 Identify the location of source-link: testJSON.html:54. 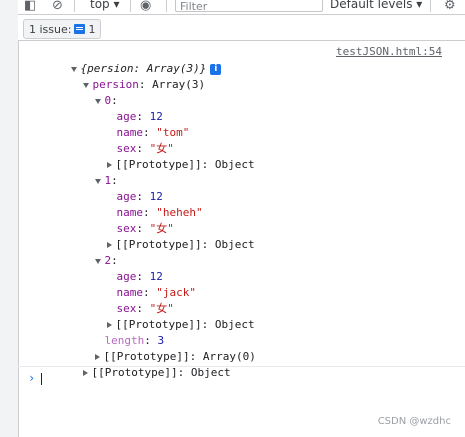
(389, 51).